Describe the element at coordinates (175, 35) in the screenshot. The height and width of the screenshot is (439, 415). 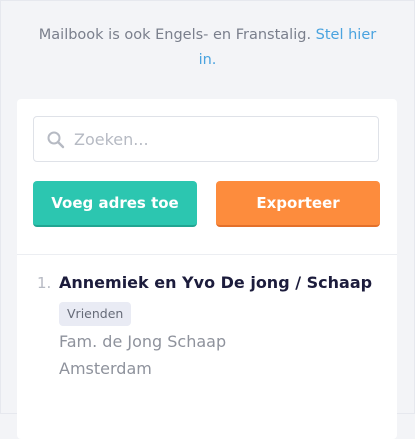
I see `language-notice-text: Mailbook is ook Engels- en Franstalig.` at that location.